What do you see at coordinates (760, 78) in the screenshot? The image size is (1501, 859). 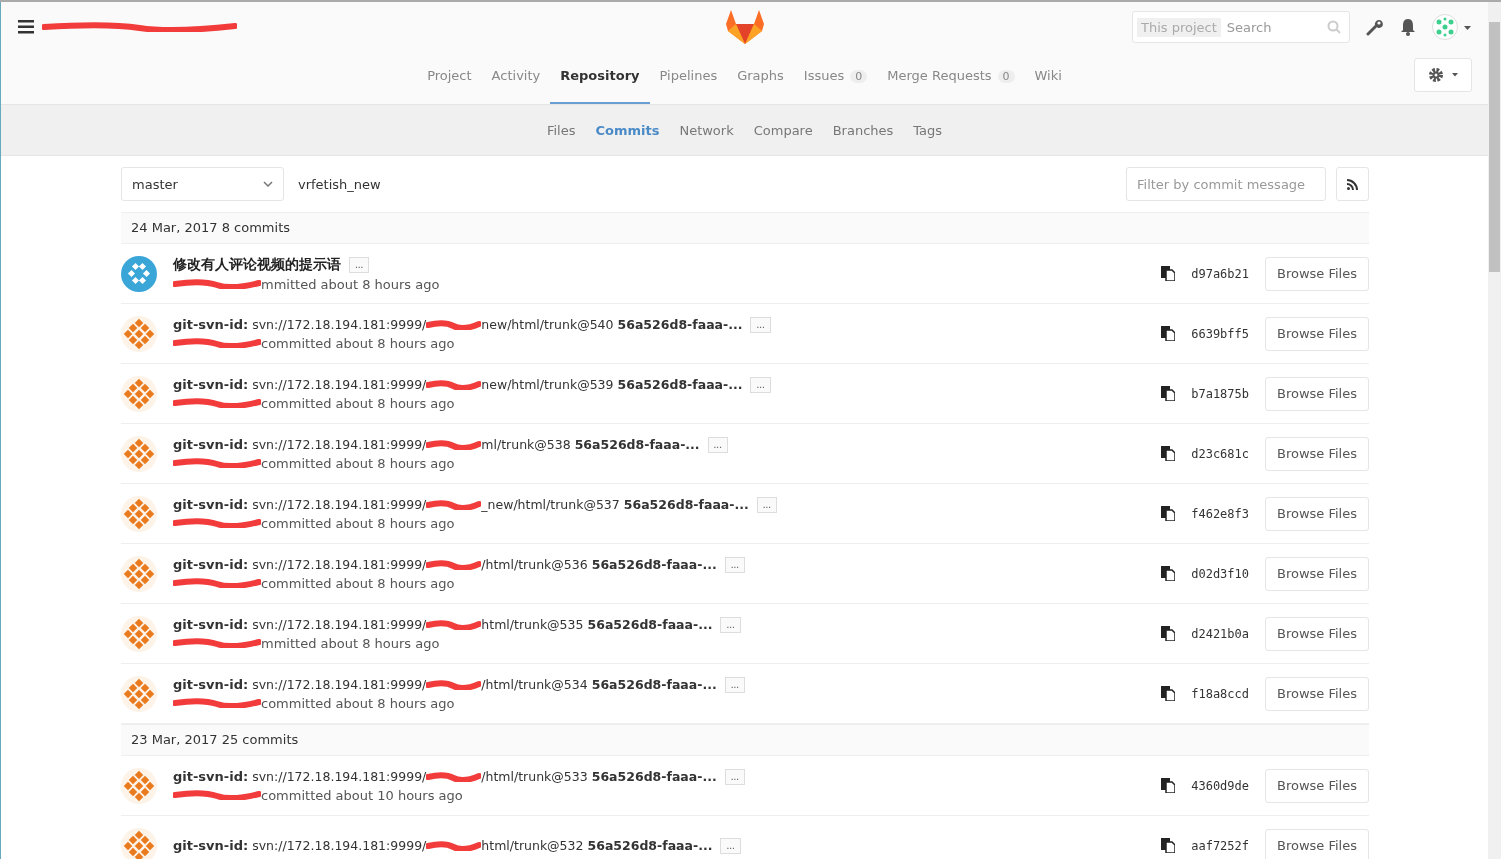 I see `nav-tab: Graphs` at bounding box center [760, 78].